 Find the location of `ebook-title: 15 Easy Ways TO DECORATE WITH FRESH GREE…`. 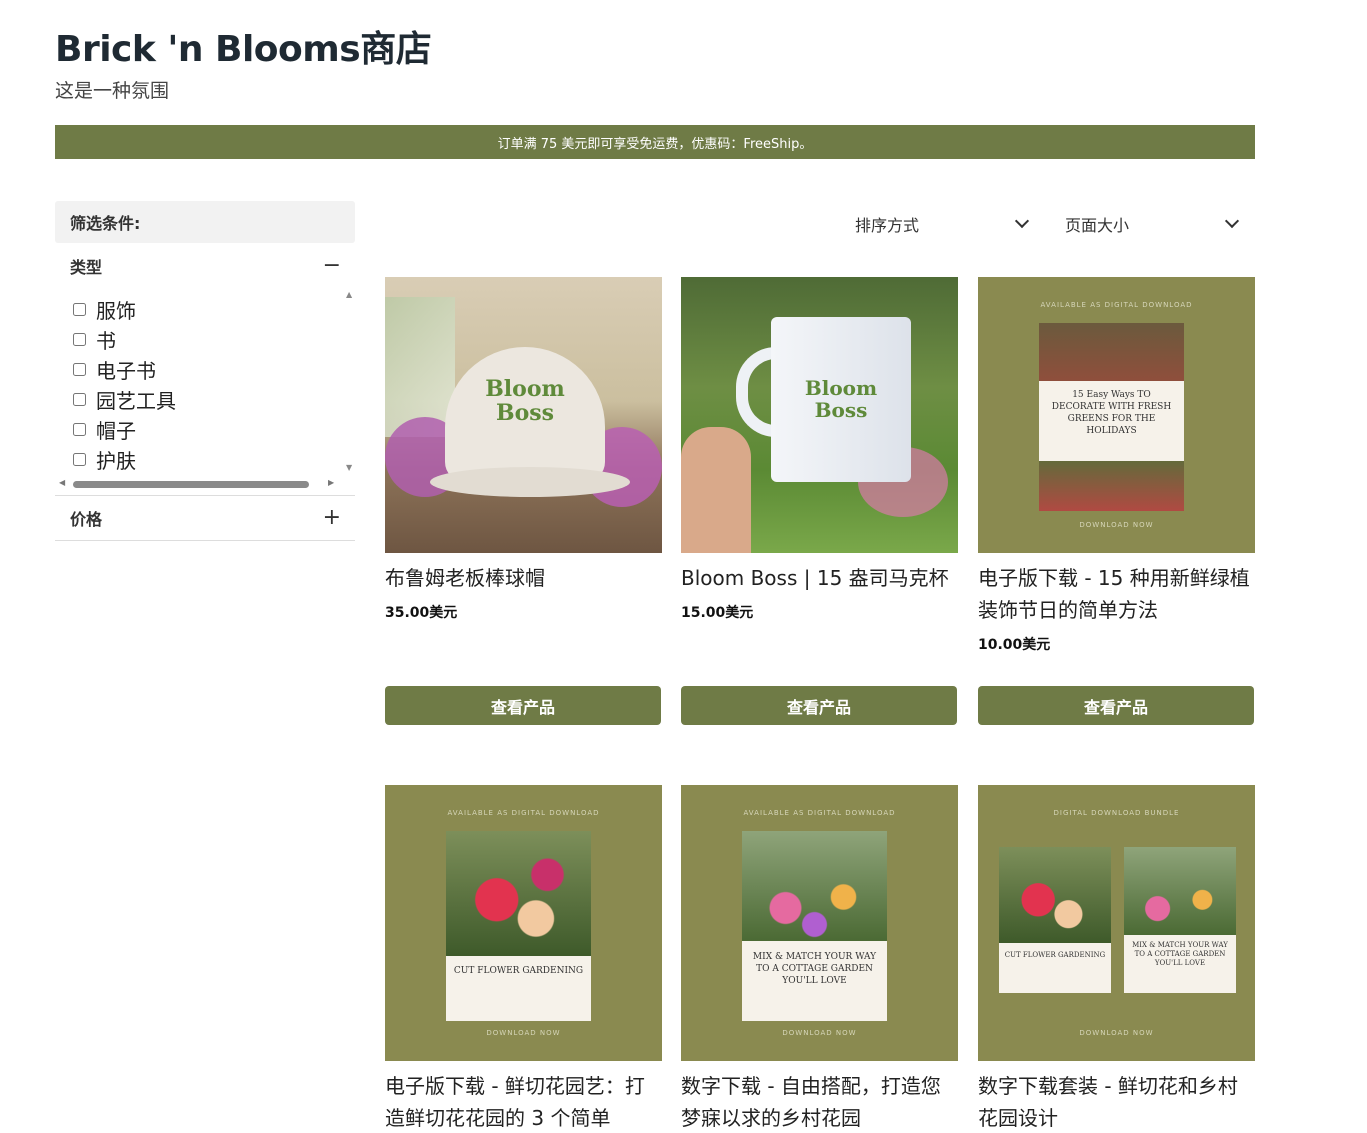

ebook-title: 15 Easy Ways TO DECORATE WITH FRESH GREE… is located at coordinates (1111, 413).